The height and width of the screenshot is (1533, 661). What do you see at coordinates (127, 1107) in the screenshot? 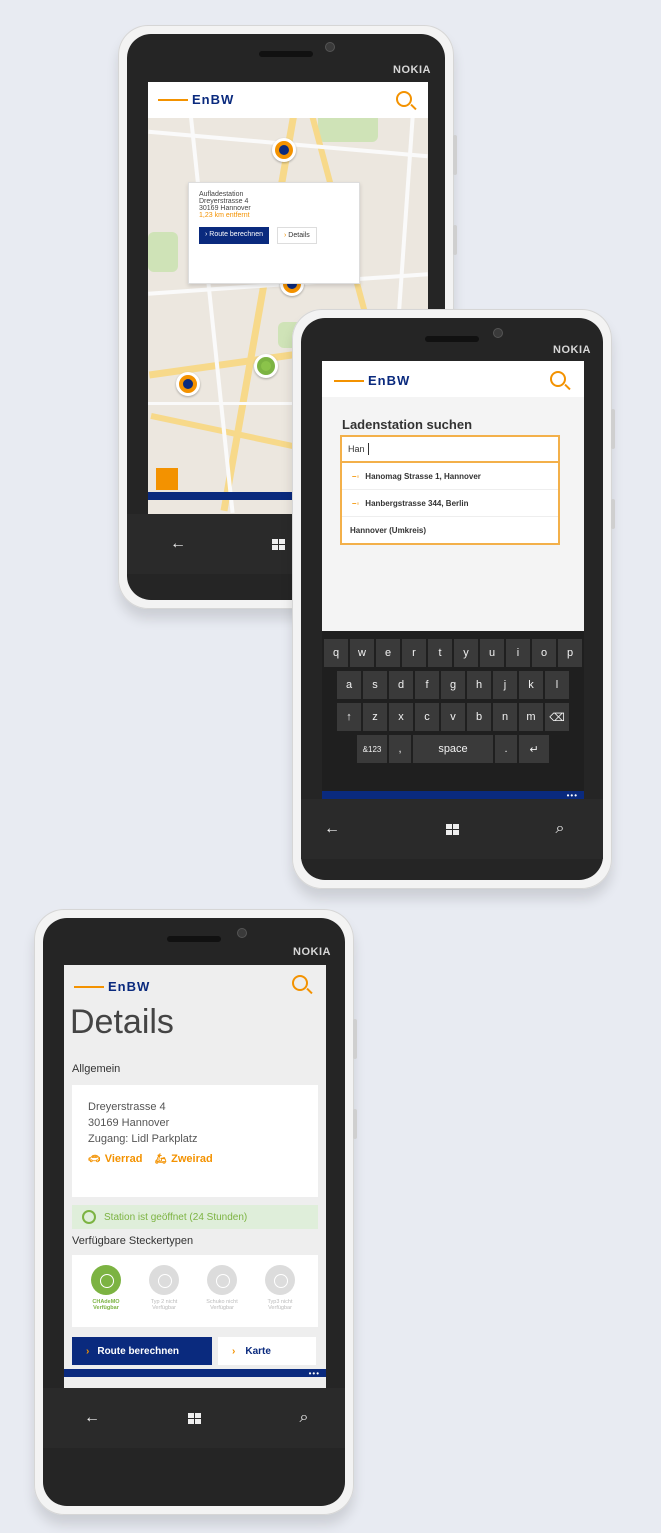
I see `address-line: Dreyerstrasse 4` at bounding box center [127, 1107].